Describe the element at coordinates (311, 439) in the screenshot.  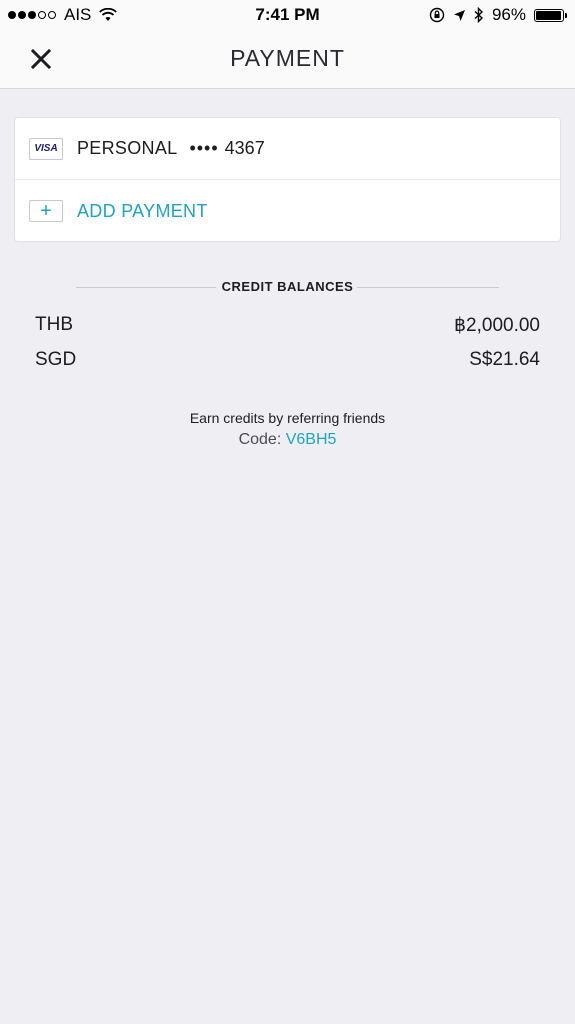
I see `referral-code: V6BH5` at that location.